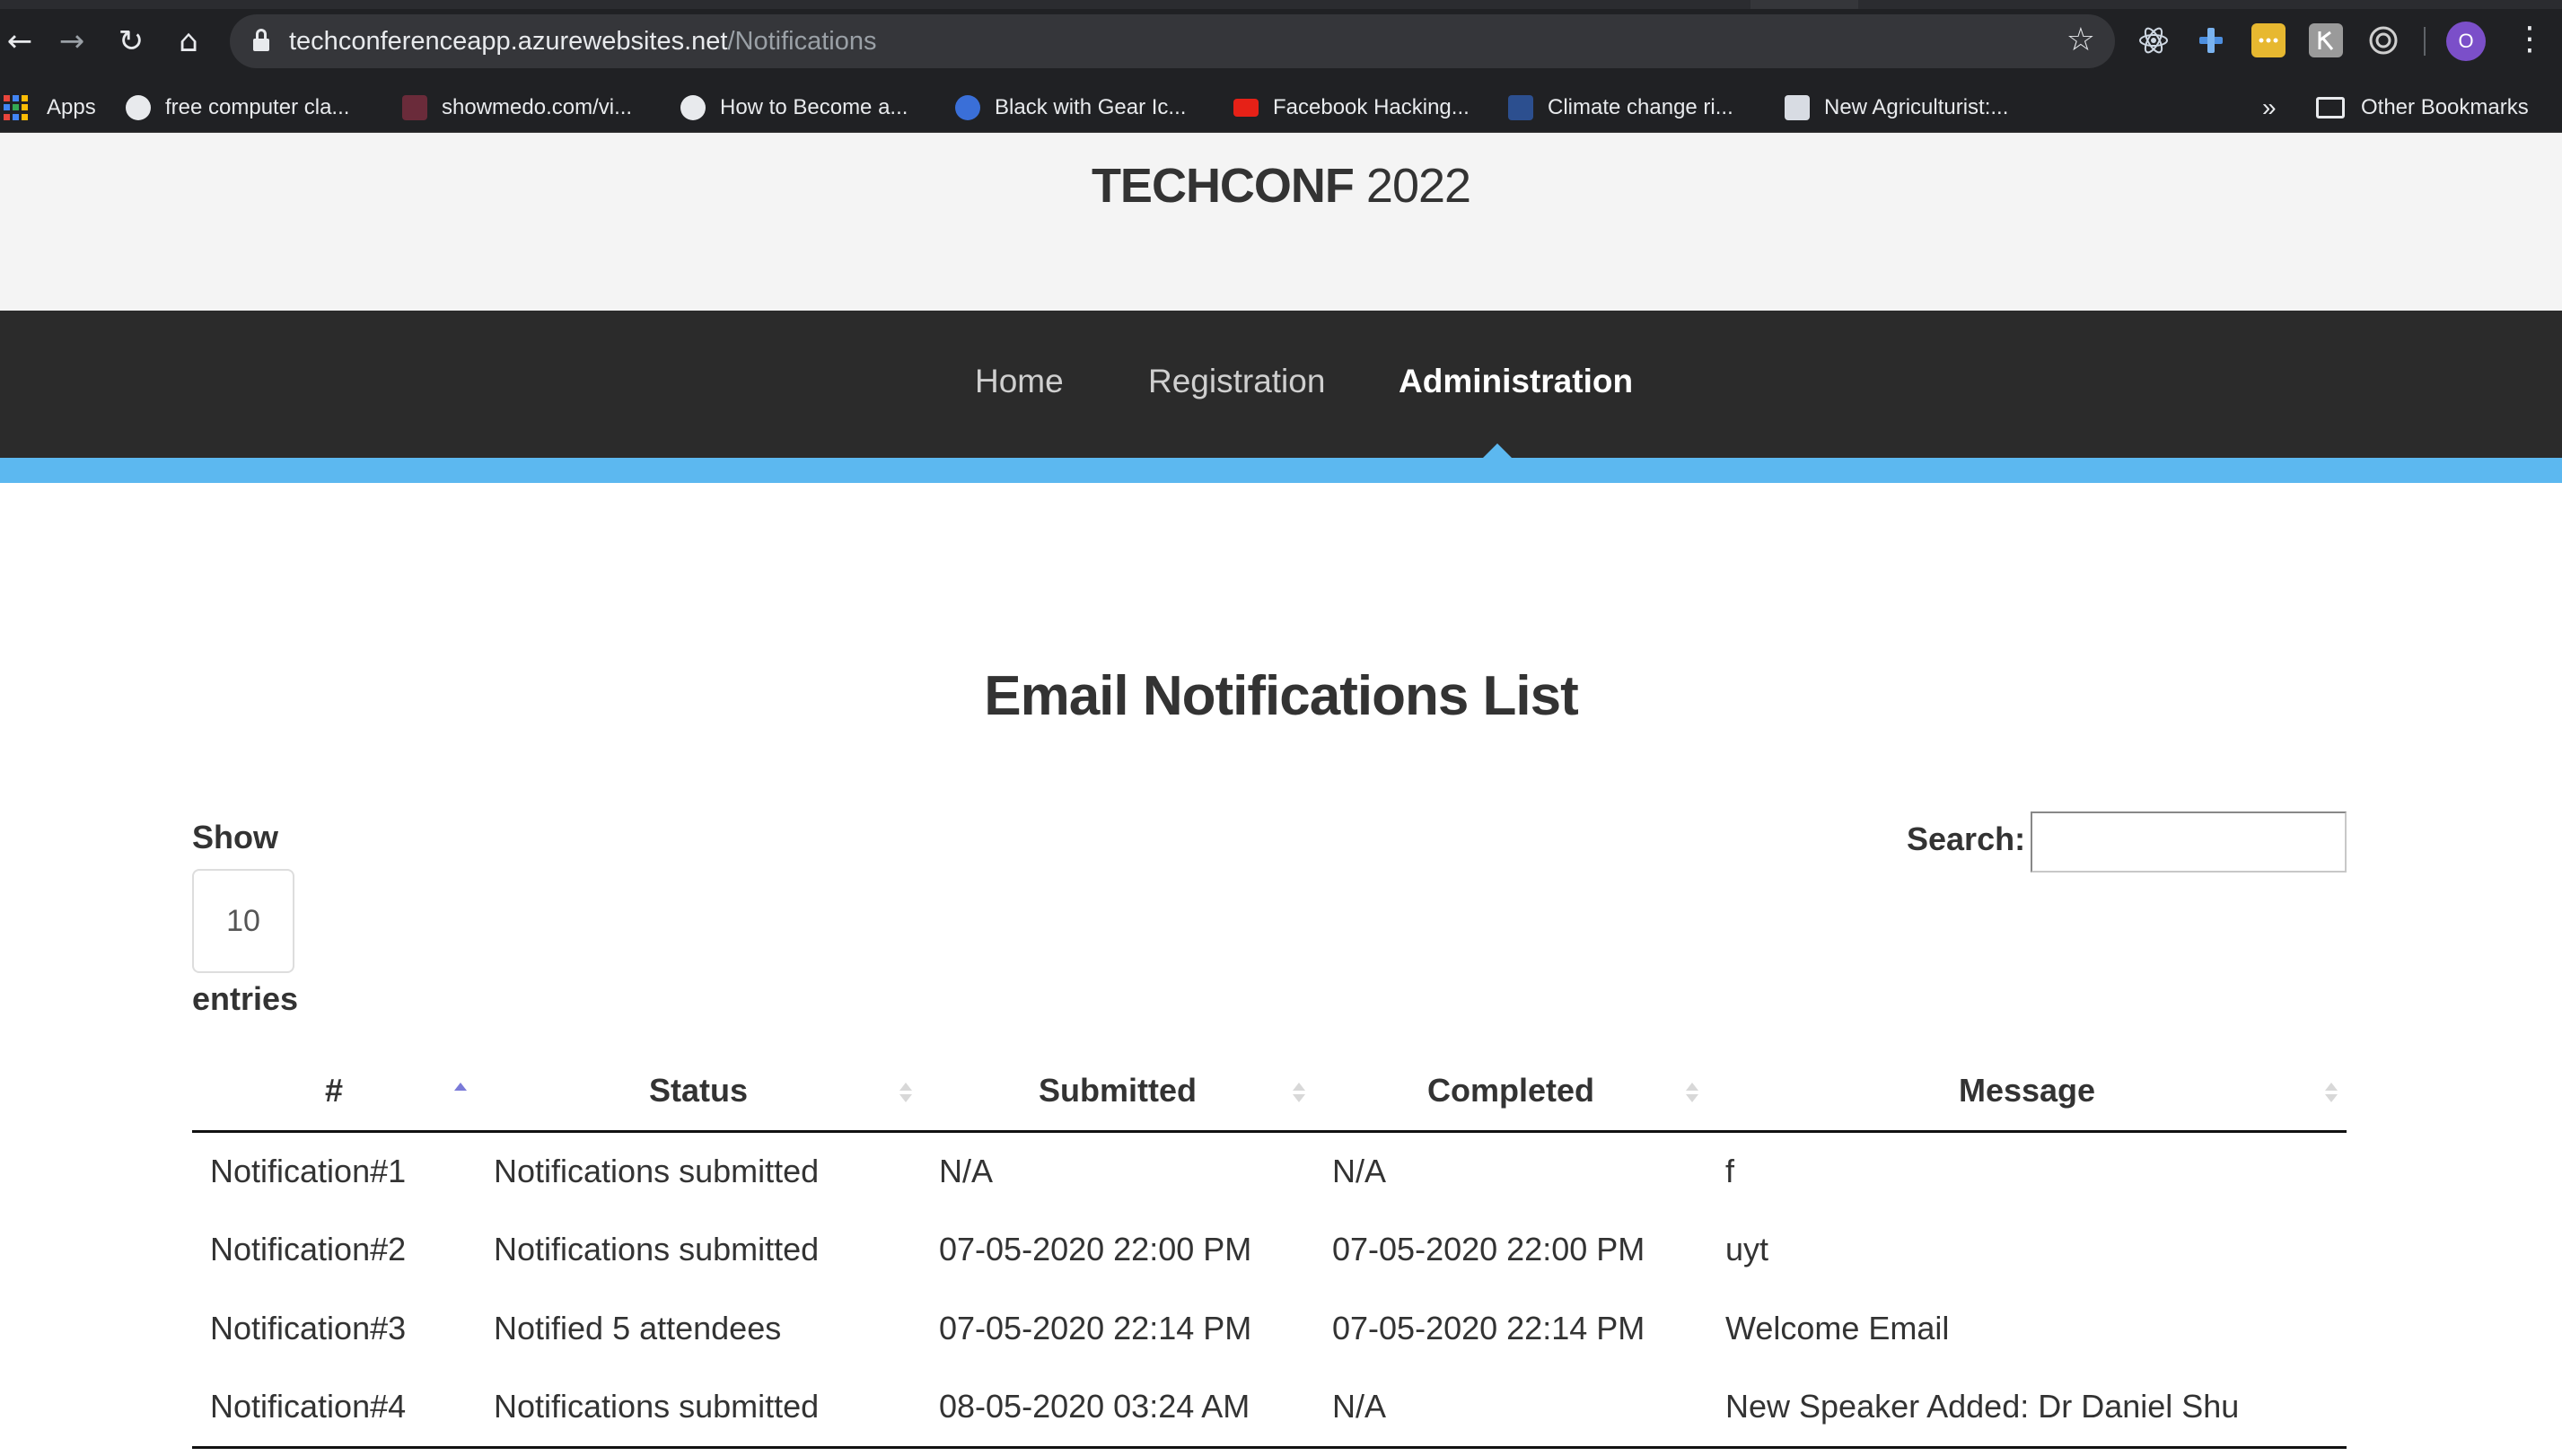 This screenshot has width=2562, height=1456. Describe the element at coordinates (698, 1092) in the screenshot. I see `column-header-status: Status` at that location.